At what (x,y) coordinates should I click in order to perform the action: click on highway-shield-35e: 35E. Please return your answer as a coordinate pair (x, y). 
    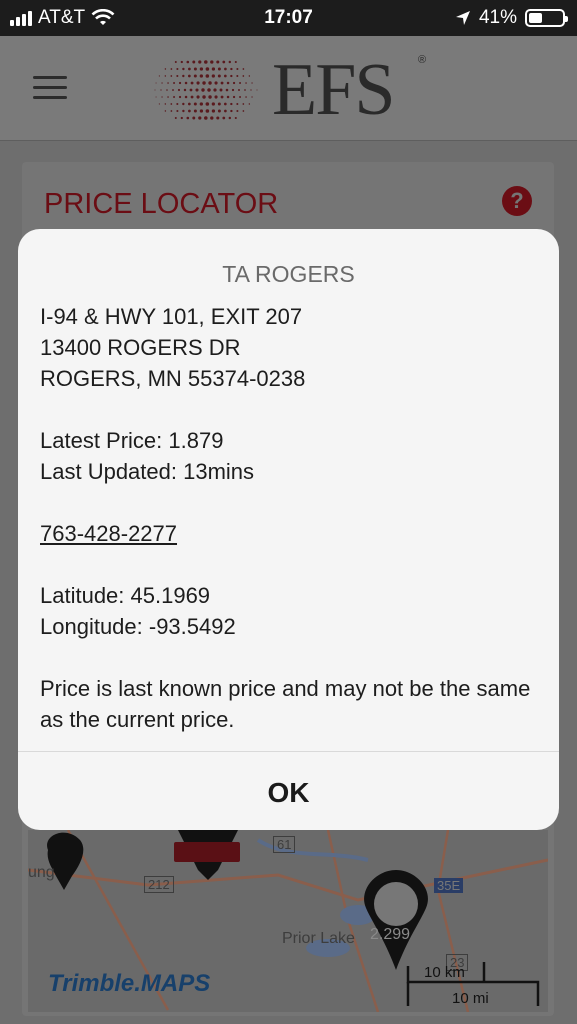
    Looking at the image, I should click on (449, 885).